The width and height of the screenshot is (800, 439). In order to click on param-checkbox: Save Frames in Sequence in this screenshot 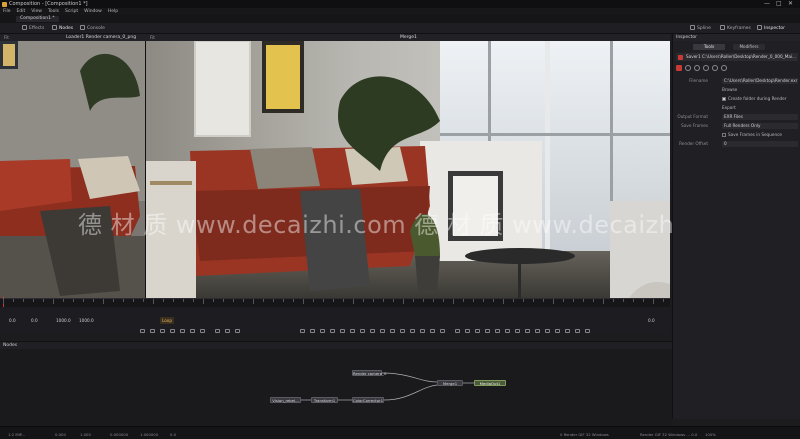, I will do `click(752, 134)`.